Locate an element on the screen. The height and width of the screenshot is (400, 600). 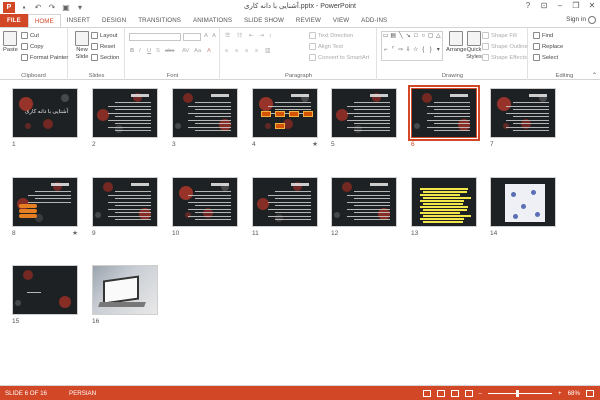
slide-thumbnail-8: 8 ★ is located at coordinates (45, 208).